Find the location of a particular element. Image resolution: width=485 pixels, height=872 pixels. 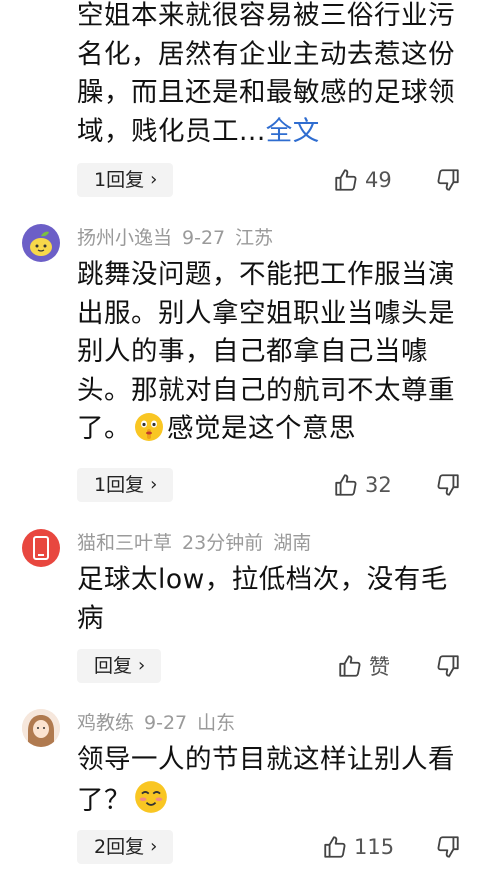

comment-text: 领导一人的节目就这样让别人看了？ is located at coordinates (266, 780).